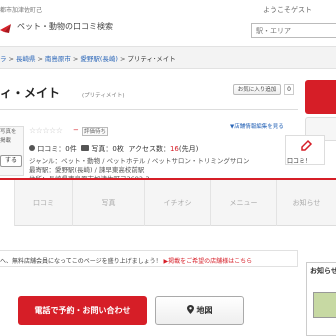 Image resolution: width=336 pixels, height=336 pixels. I want to click on breadcrumb: ラ > 長崎県 > 南島原市 > 愛野駅(長崎) > プリティ･メイト, so click(88, 58).